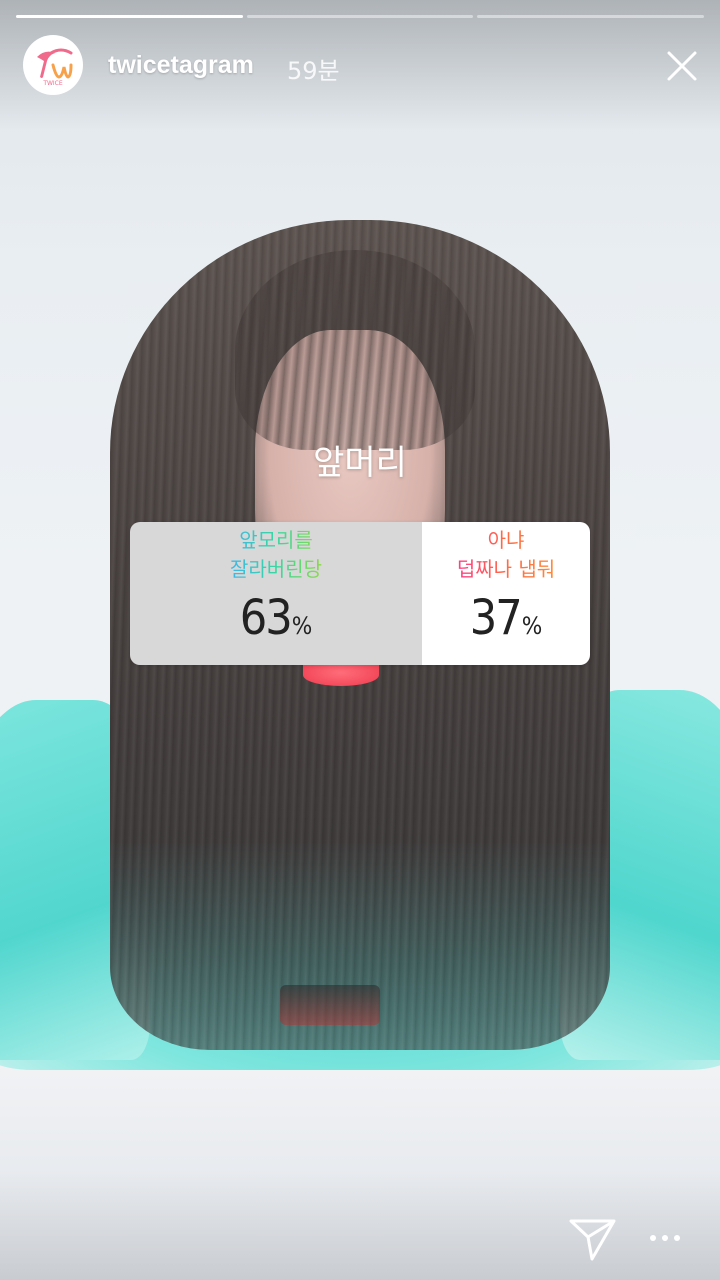 The image size is (720, 1280). I want to click on close-icon, so click(682, 66).